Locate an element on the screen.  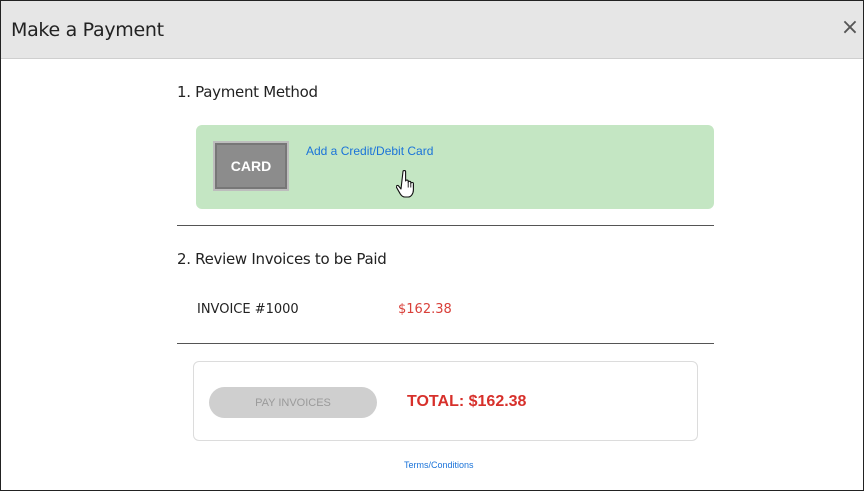
payment-method-heading: 1. Payment Method is located at coordinates (247, 92).